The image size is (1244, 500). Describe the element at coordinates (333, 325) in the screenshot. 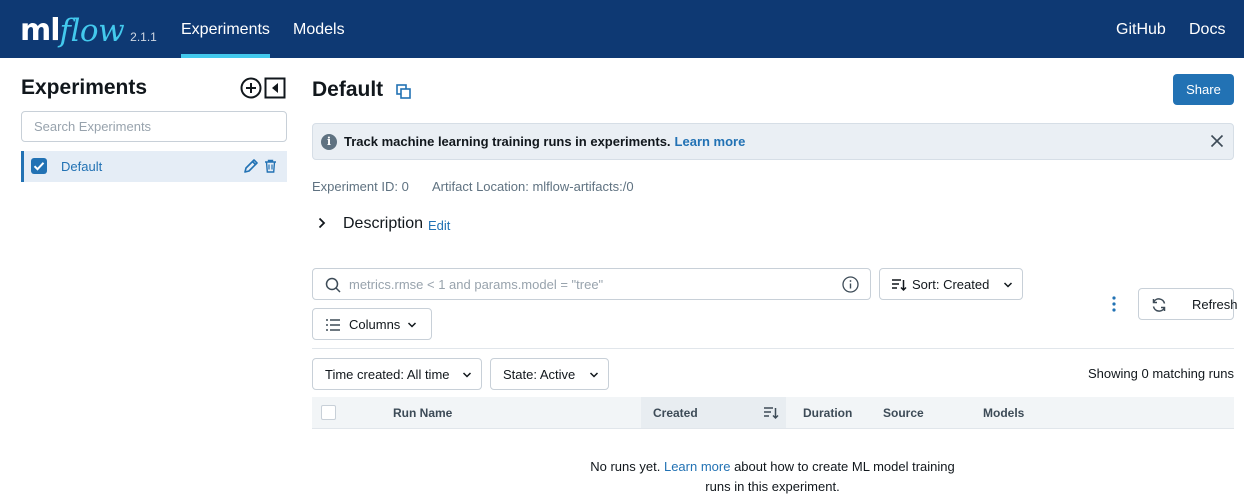

I see `list-icon` at that location.